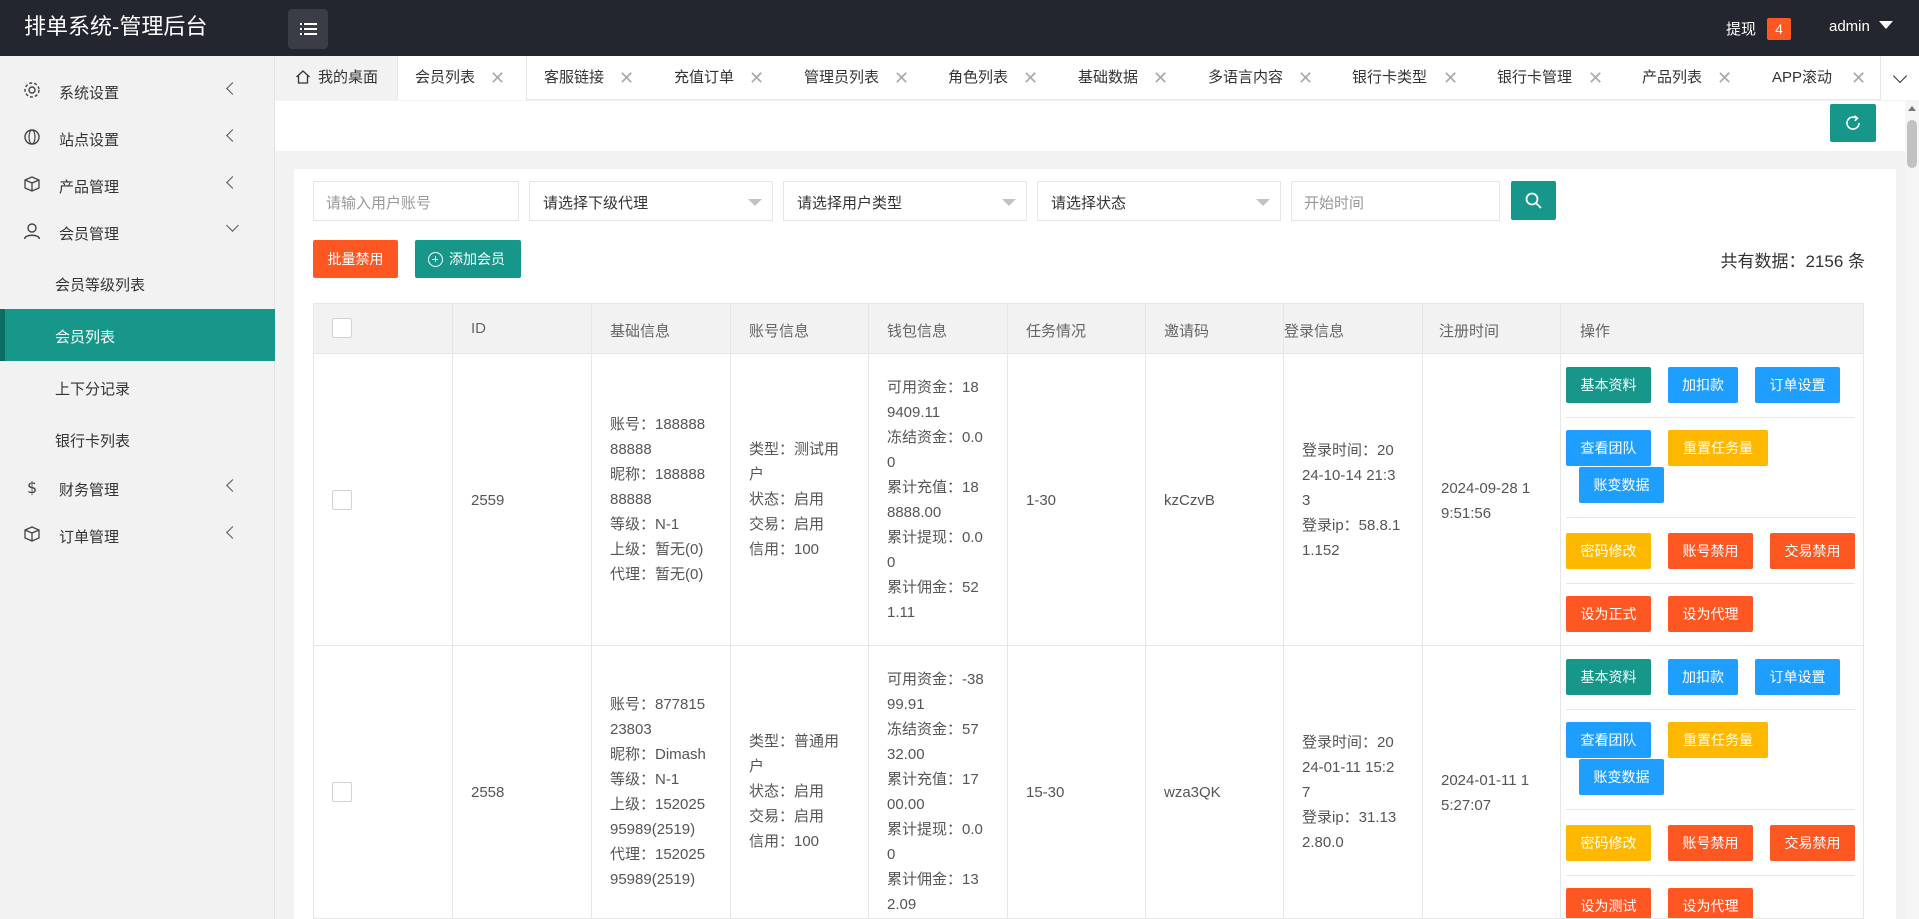 Image resolution: width=1919 pixels, height=919 pixels. Describe the element at coordinates (89, 234) in the screenshot. I see `sidebar-item-label: 会员管理` at that location.